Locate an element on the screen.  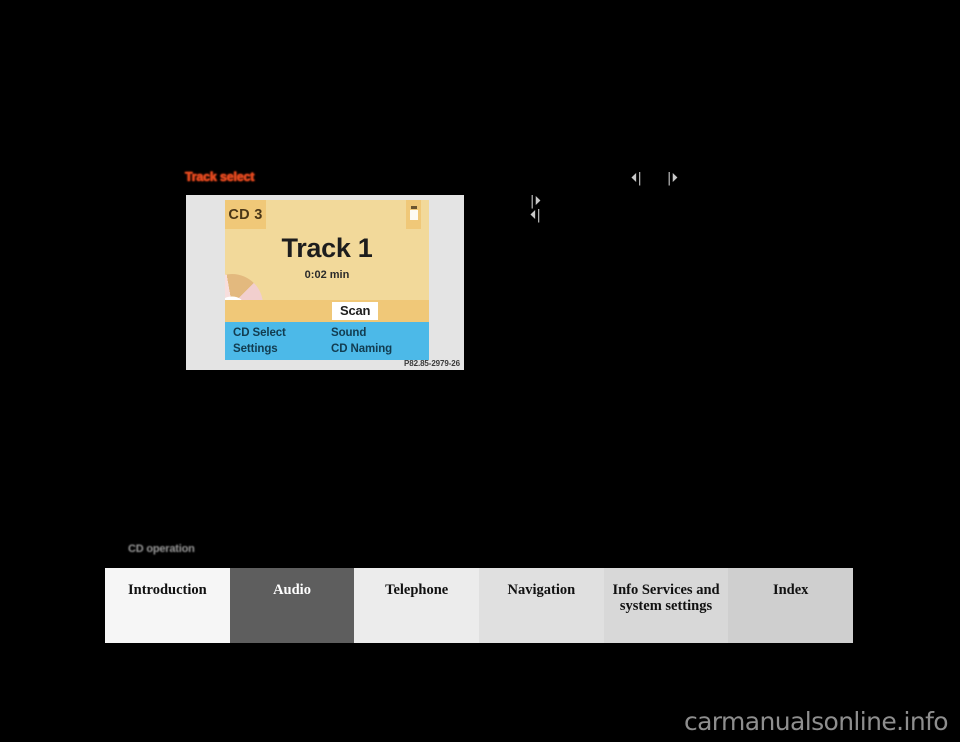
running-head: CD operation is located at coordinates (161, 549).